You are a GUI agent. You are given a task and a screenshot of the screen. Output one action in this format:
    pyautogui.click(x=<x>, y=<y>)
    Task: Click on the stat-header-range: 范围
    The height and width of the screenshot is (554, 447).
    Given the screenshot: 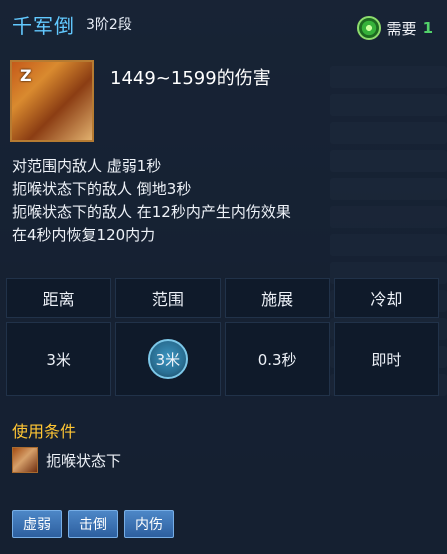 What is the action you would take?
    pyautogui.click(x=168, y=298)
    